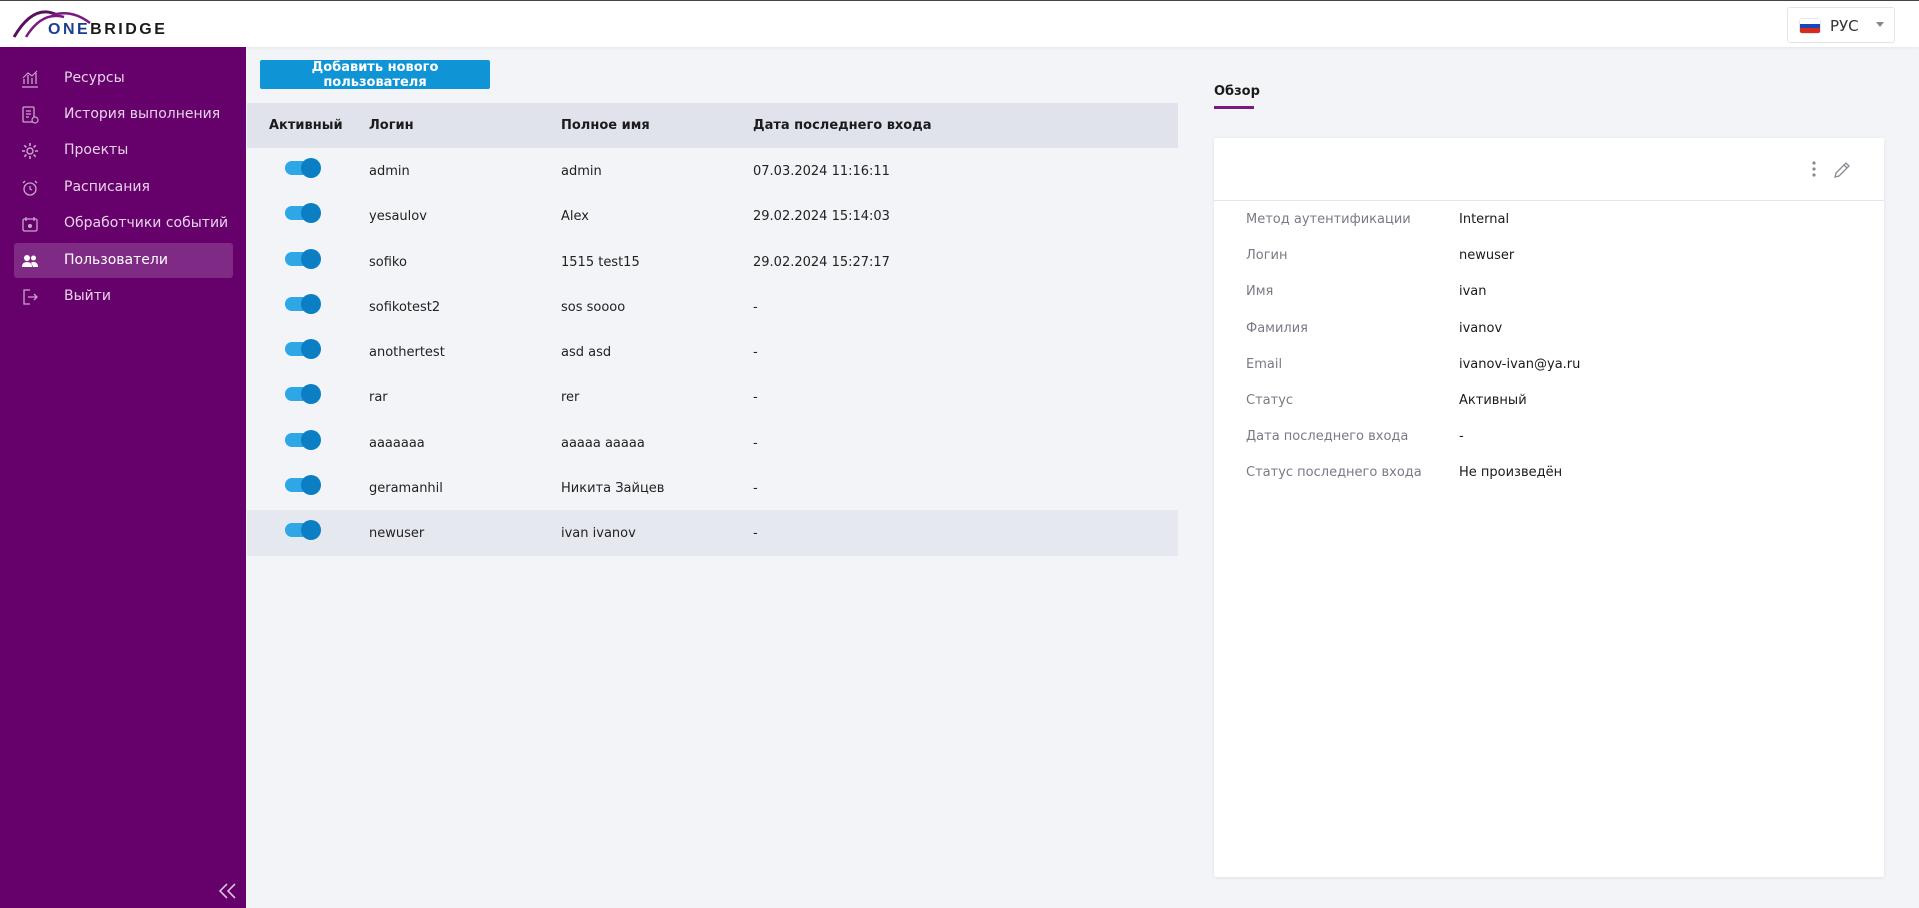 This screenshot has width=1919, height=908. I want to click on column-header-active: Активный, so click(306, 125).